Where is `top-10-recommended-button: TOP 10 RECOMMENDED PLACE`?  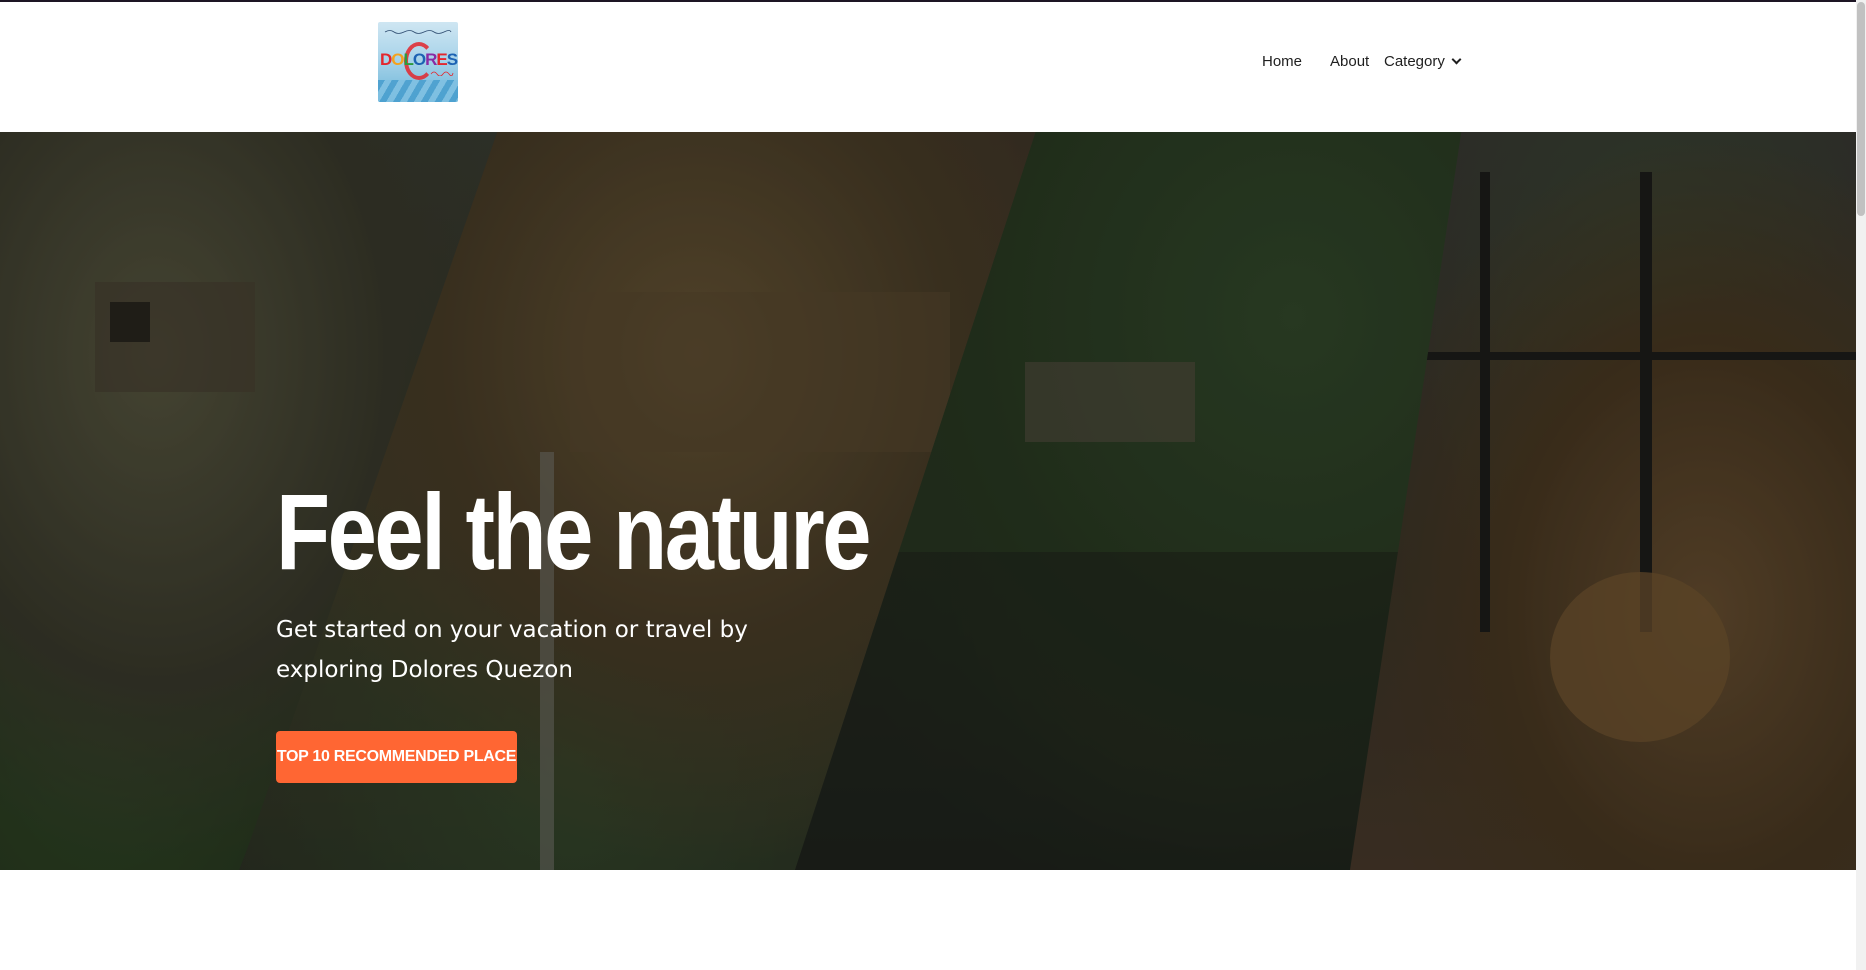 top-10-recommended-button: TOP 10 RECOMMENDED PLACE is located at coordinates (396, 757).